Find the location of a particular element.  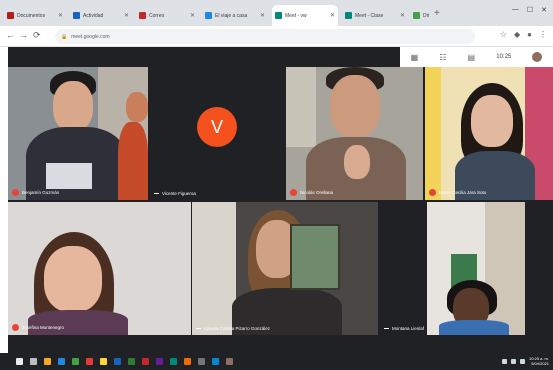

chrome-icon is located at coordinates (75, 361).